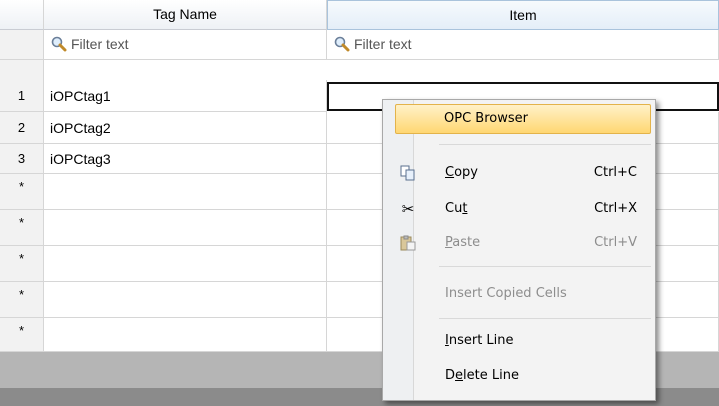 This screenshot has height=406, width=719. I want to click on corner-cell, so click(22, 15).